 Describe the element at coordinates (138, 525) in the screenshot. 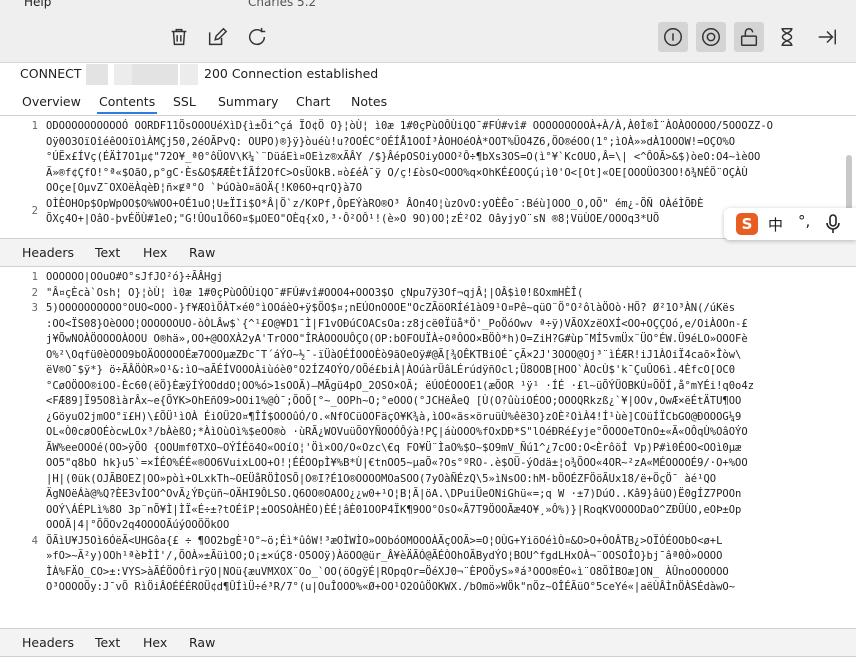

I see `text-line: OOOÃ|4|°ÕÖOv2q4OOOOÃúýOOÖÖkOO` at that location.